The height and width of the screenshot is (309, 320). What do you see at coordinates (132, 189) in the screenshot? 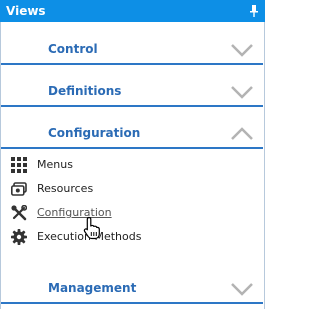
I see `menu-item-resources: Resources` at bounding box center [132, 189].